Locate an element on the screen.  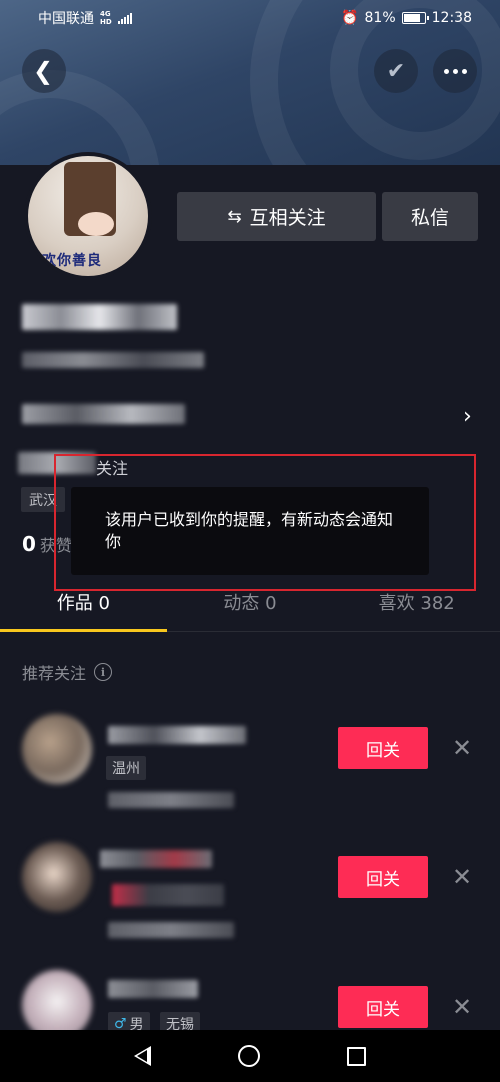
back-button: ❮ is located at coordinates (44, 71).